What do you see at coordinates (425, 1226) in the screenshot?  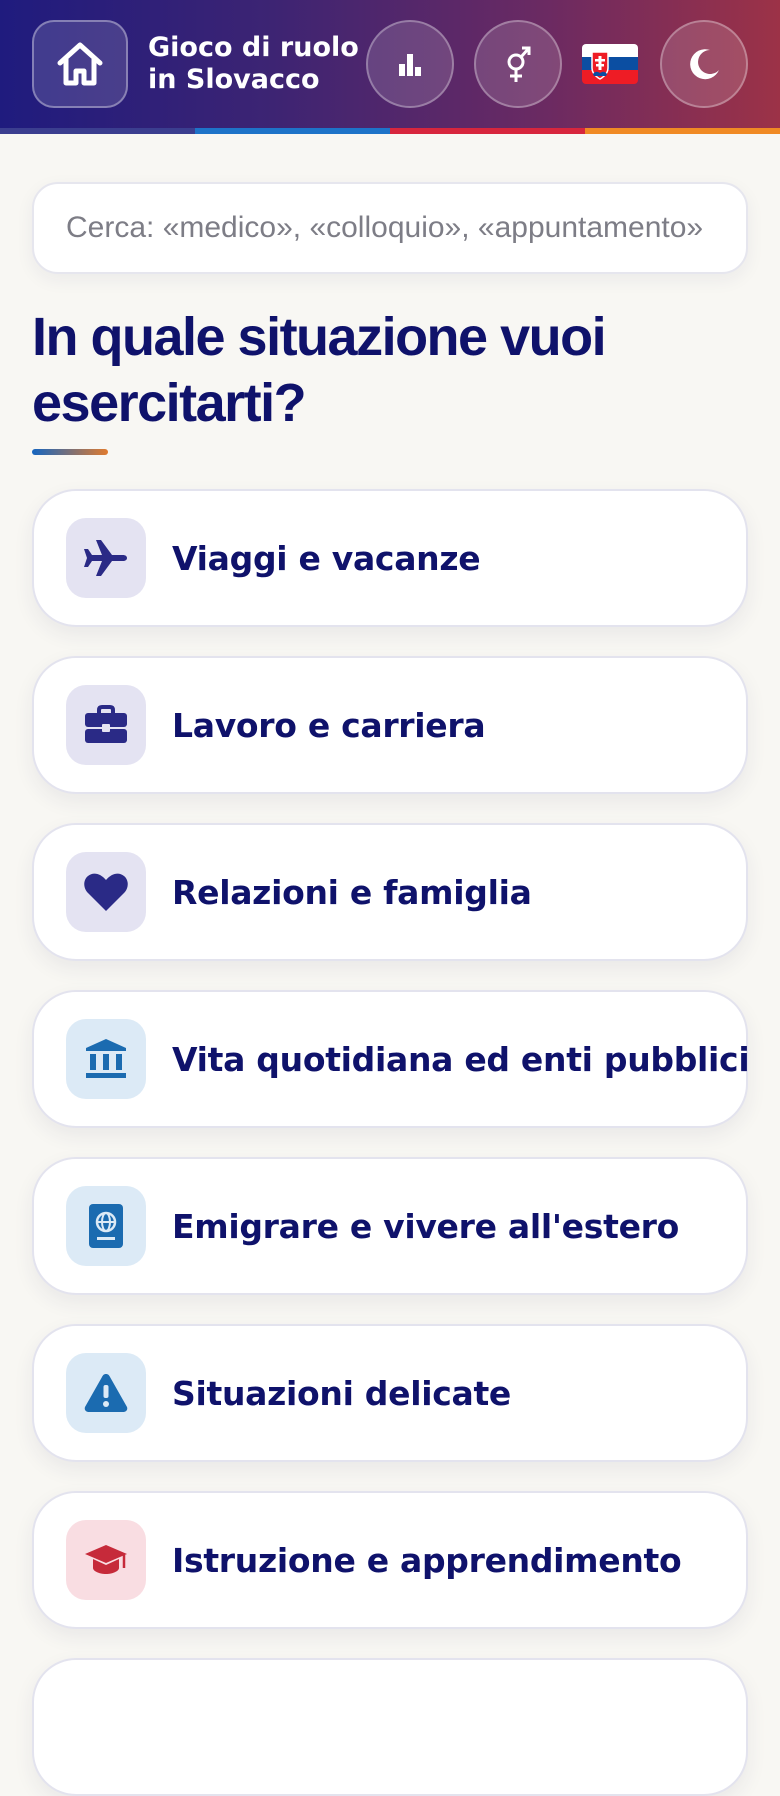 I see `category-label: Emigrare e vivere all'estero` at bounding box center [425, 1226].